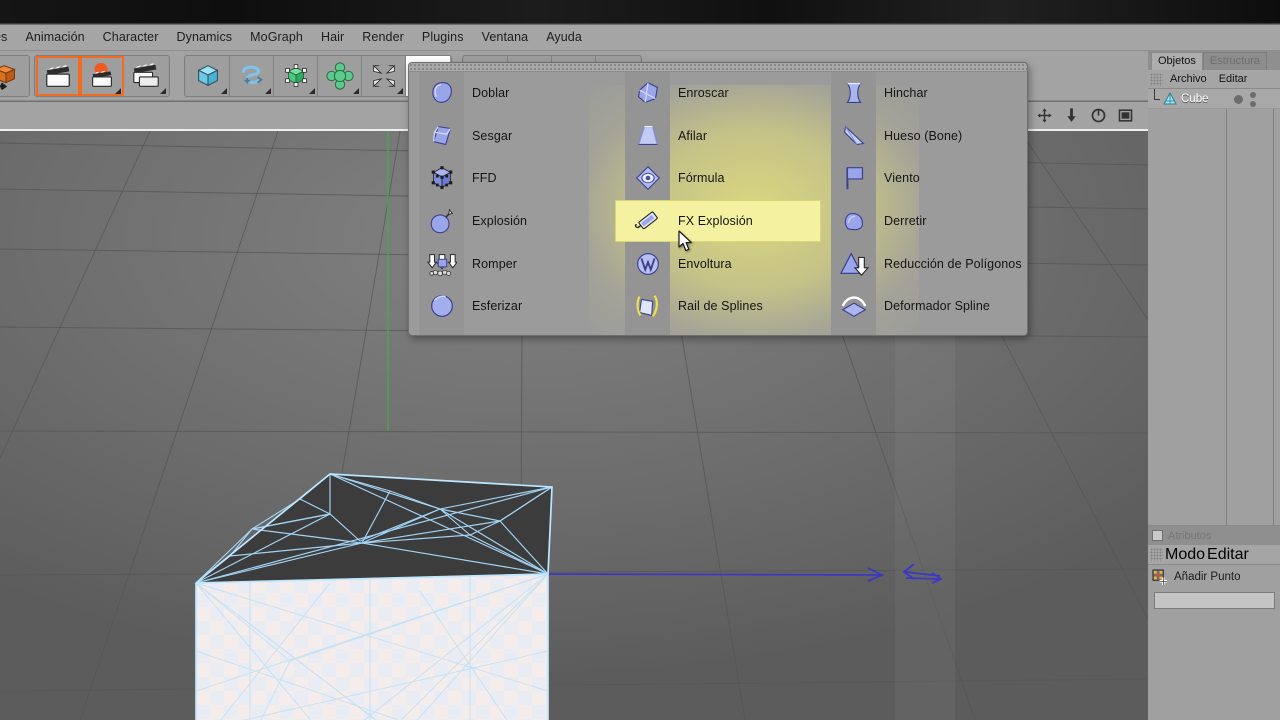 This screenshot has height=720, width=1280. Describe the element at coordinates (1253, 95) in the screenshot. I see `render-visibility-dot-on` at that location.